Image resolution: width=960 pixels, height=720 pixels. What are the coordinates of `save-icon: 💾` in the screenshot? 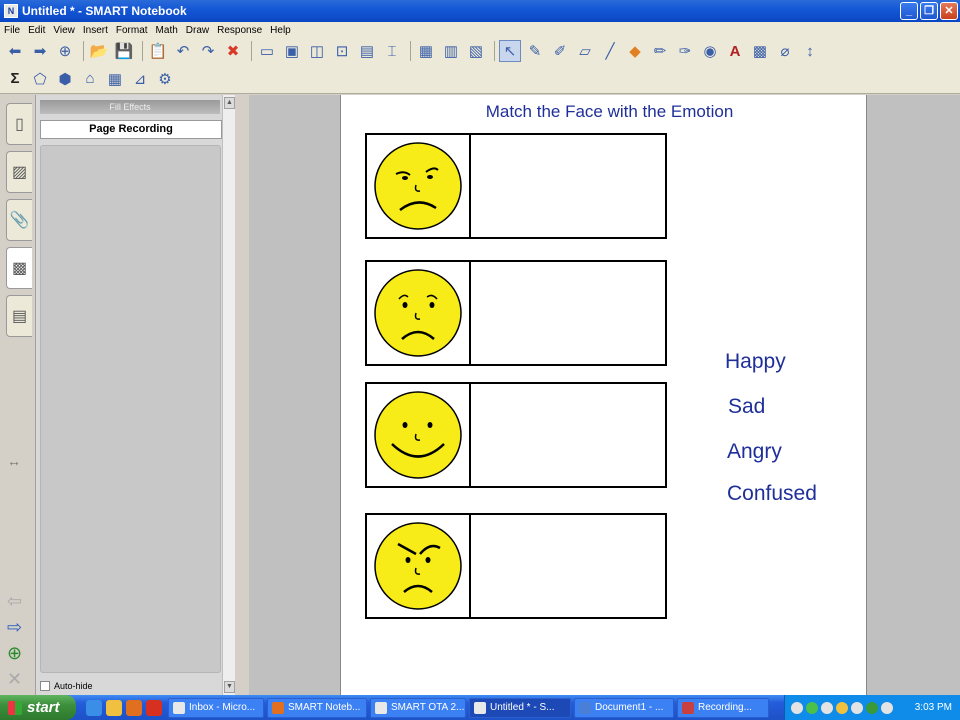 It's located at (124, 51).